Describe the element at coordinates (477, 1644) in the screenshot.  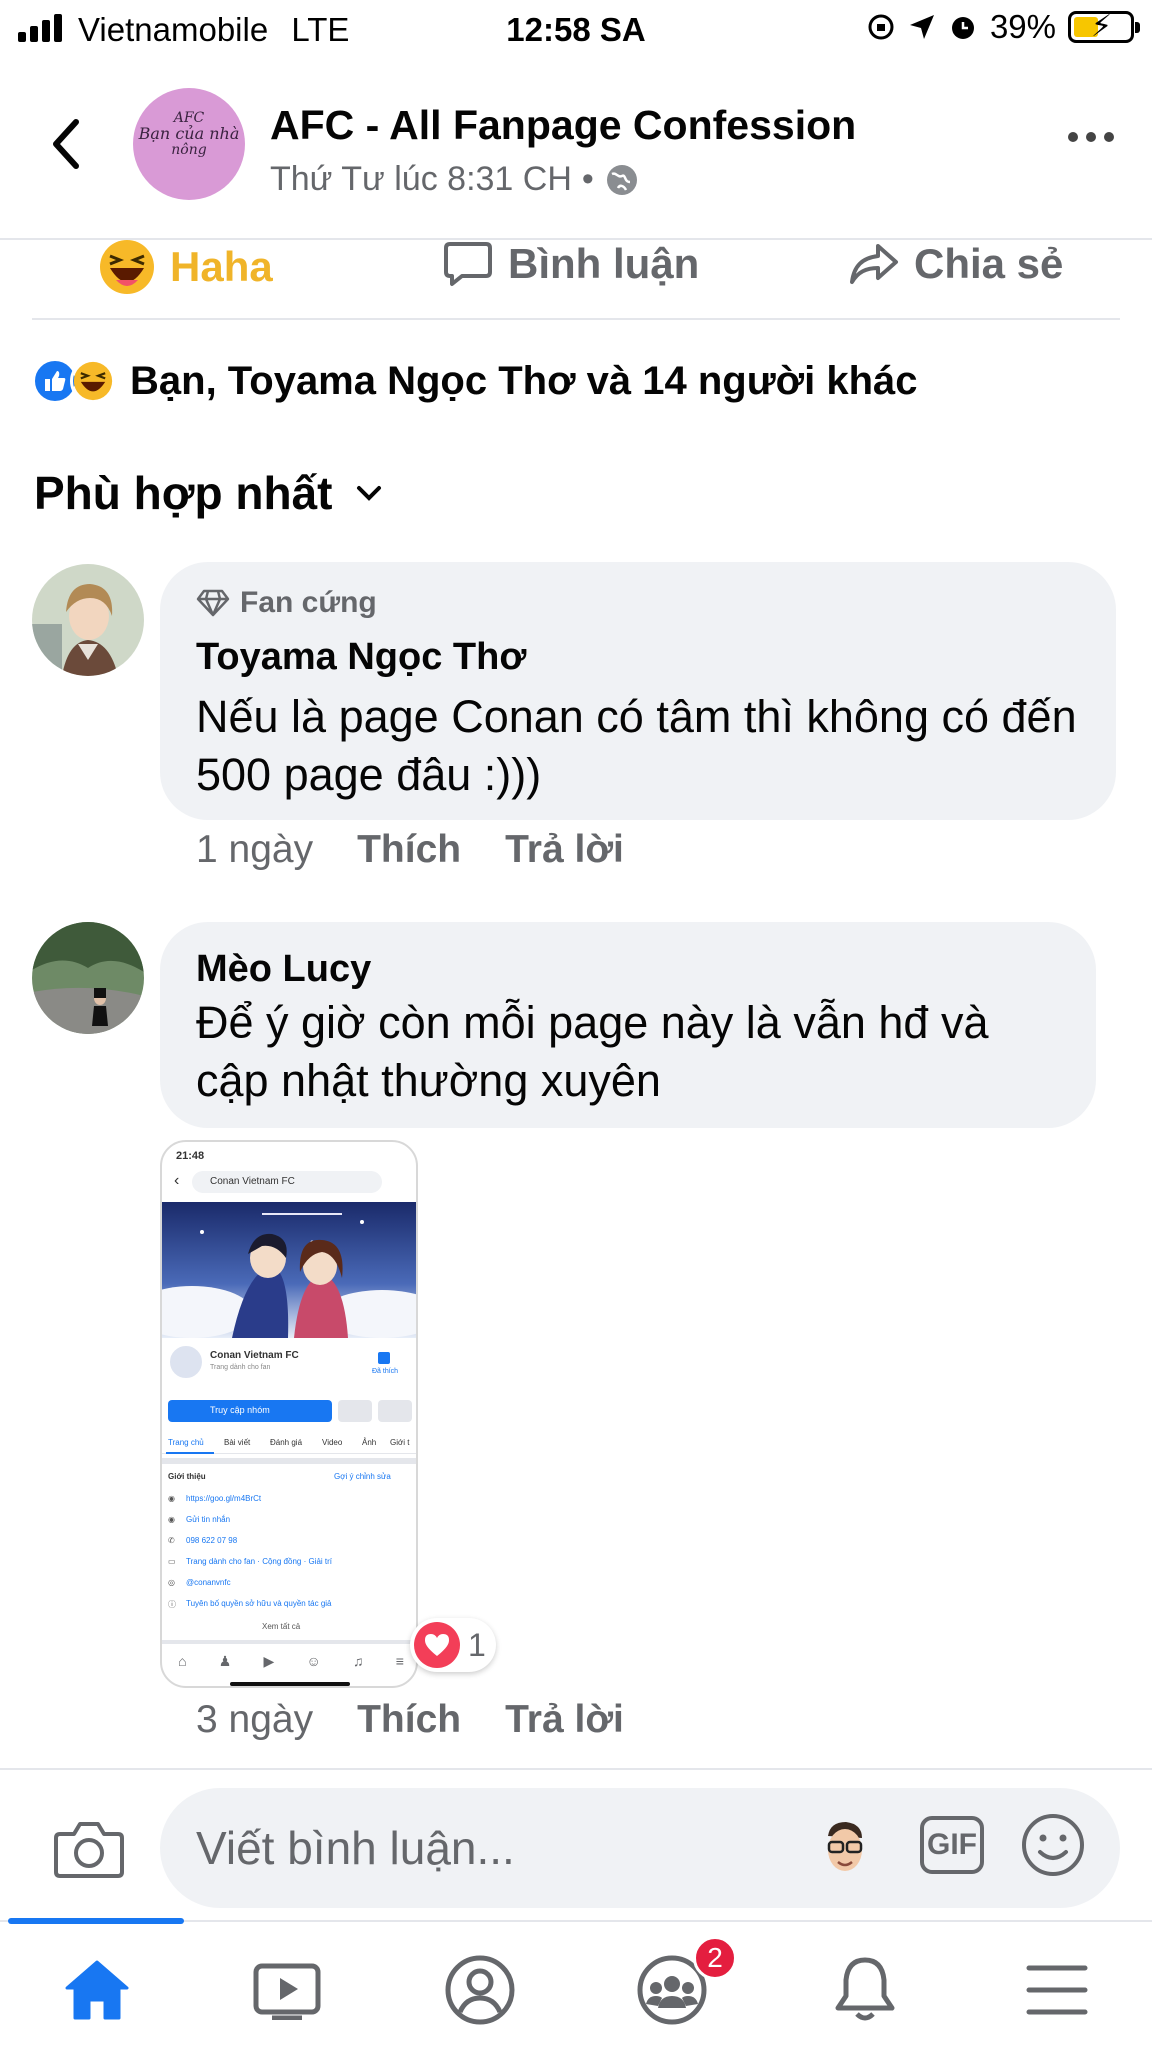
I see `reaction-count: 1` at that location.